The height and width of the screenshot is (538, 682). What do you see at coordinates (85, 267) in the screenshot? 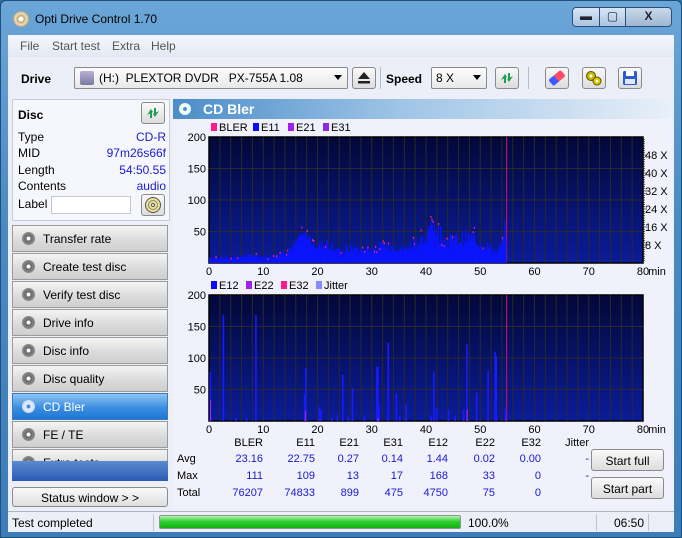
I see `nav-item-label: Create test disc` at bounding box center [85, 267].